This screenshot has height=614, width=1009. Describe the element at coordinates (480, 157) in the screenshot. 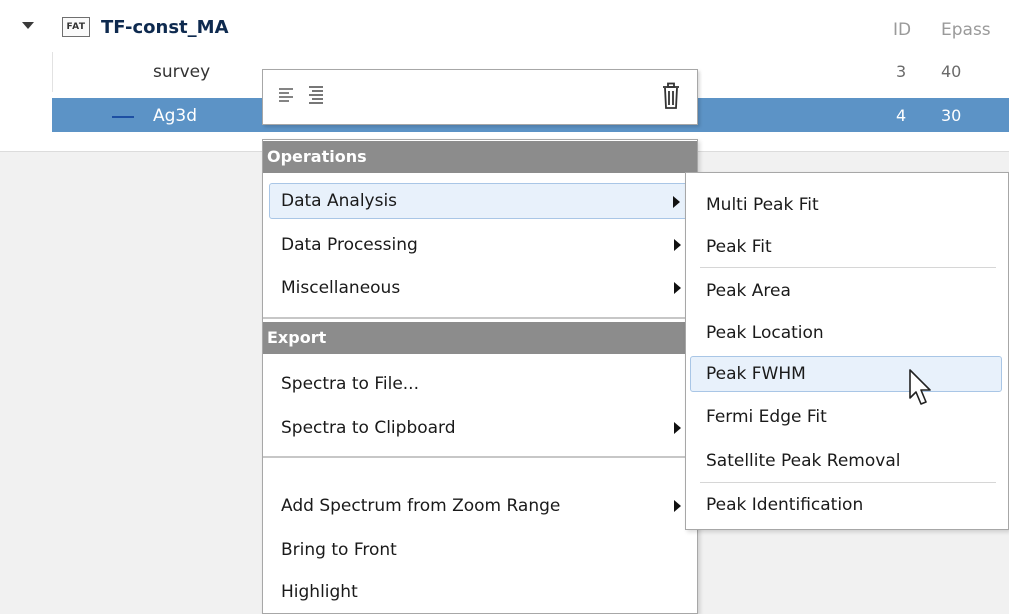

I see `menu-section-operations: Operations` at that location.